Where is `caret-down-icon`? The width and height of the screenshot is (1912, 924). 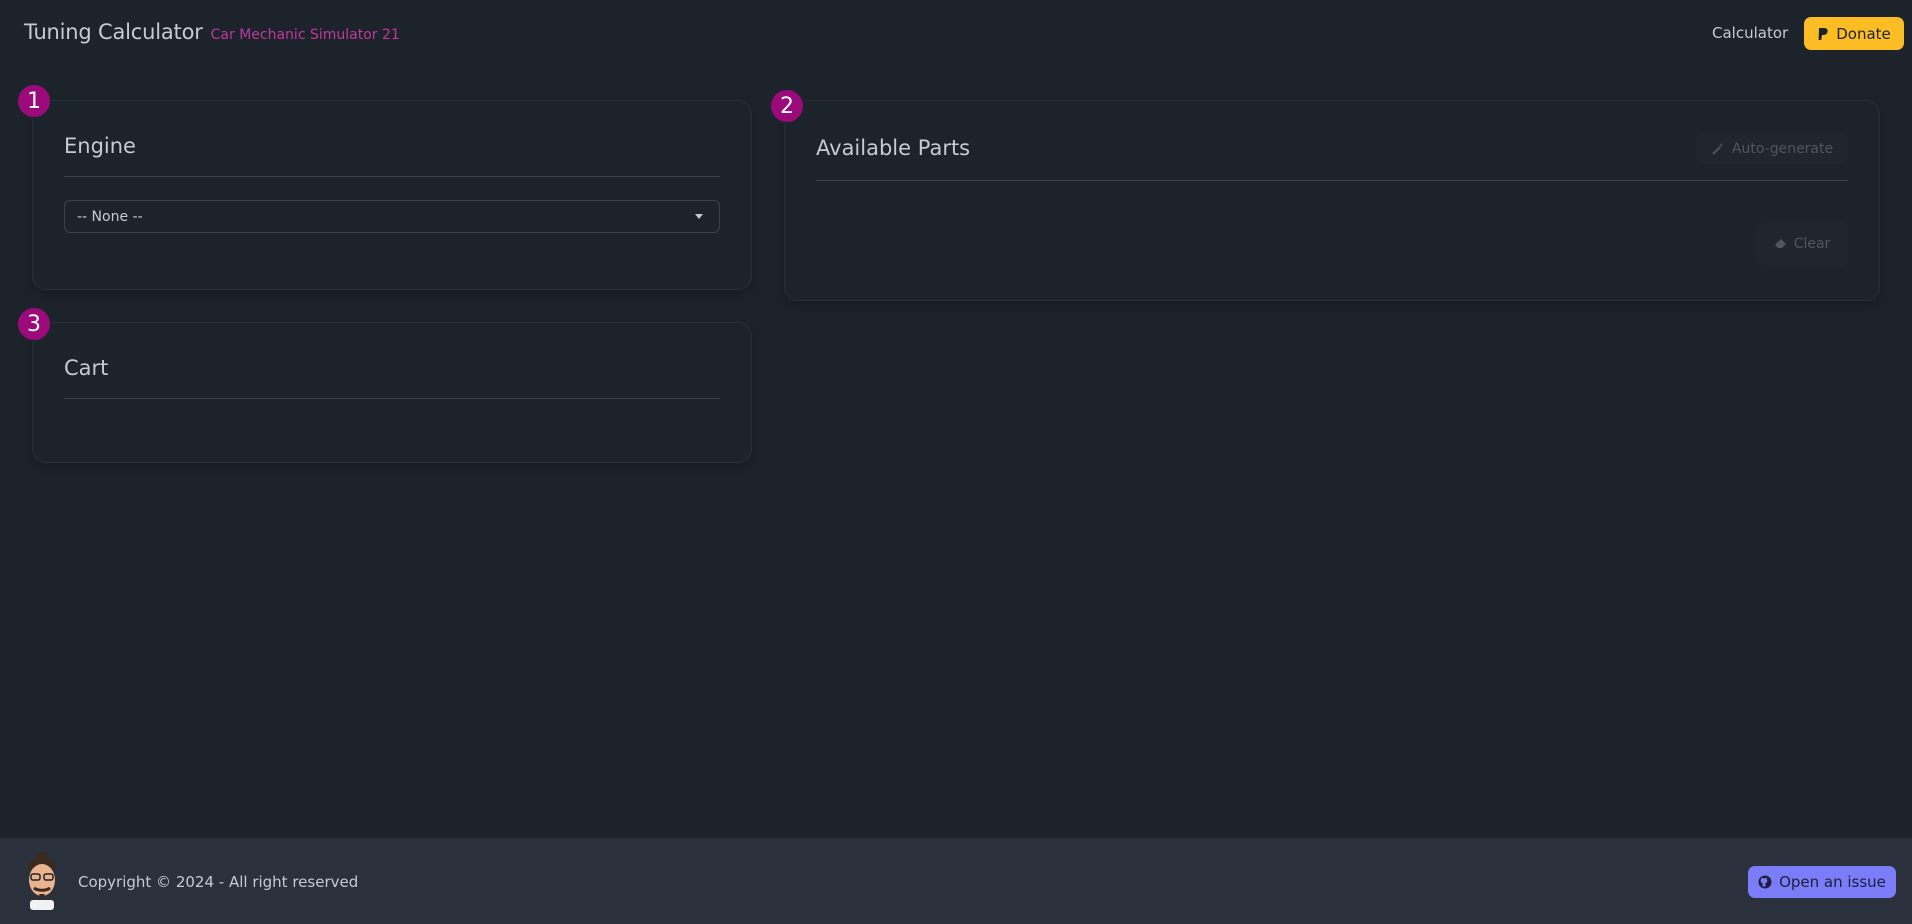 caret-down-icon is located at coordinates (699, 216).